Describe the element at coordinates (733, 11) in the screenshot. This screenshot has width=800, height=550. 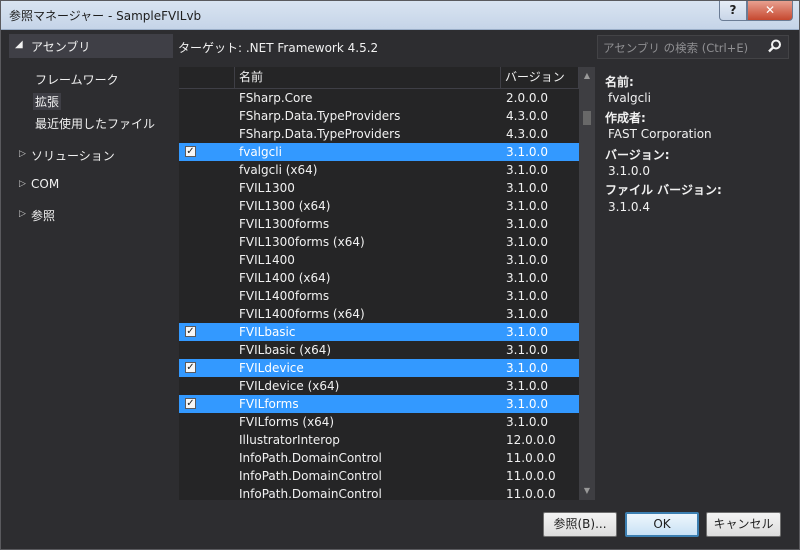
I see `help-button: ?` at that location.